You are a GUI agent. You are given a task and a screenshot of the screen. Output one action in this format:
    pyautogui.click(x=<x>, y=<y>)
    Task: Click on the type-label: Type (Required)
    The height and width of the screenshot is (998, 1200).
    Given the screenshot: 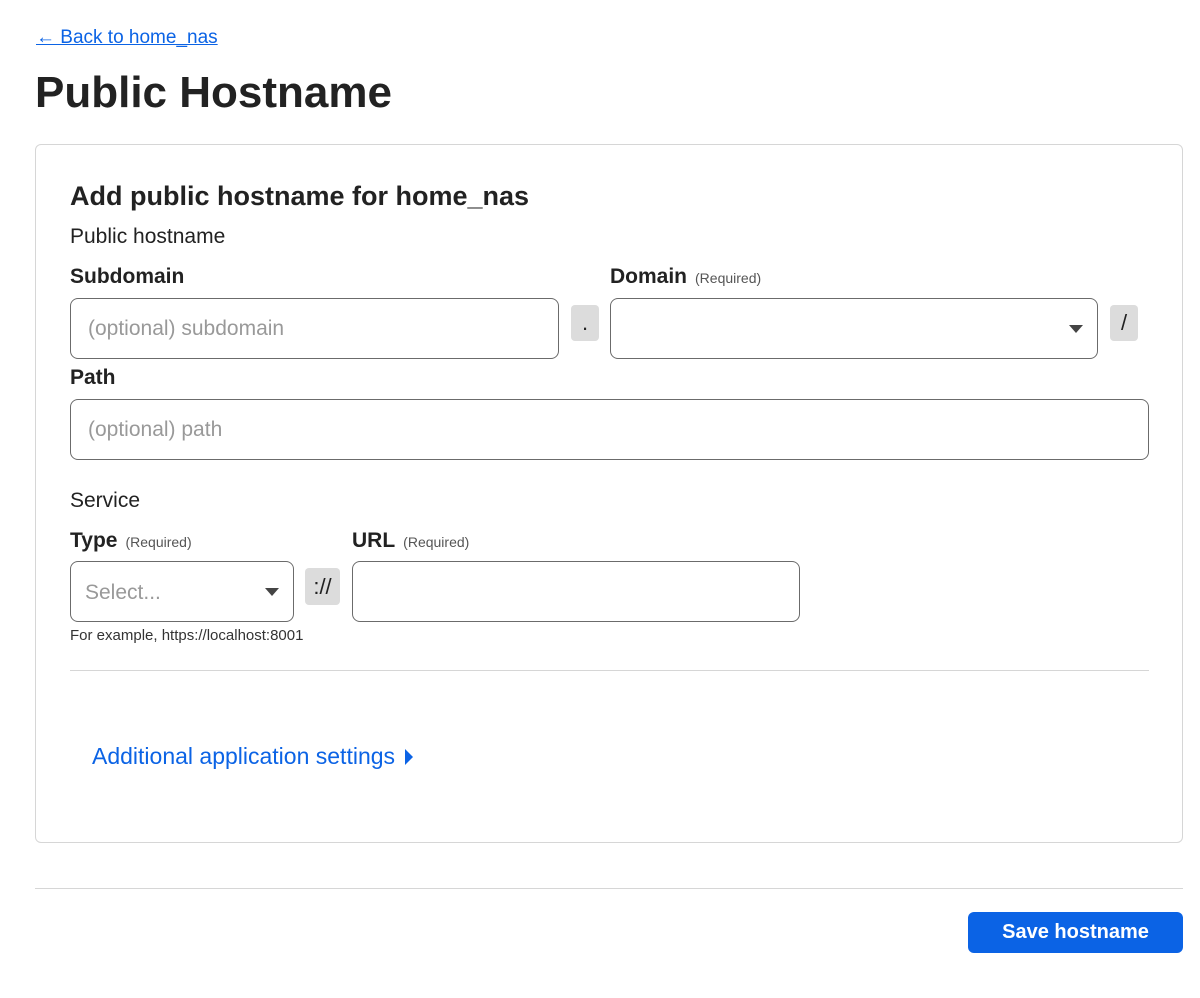 What is the action you would take?
    pyautogui.click(x=131, y=541)
    